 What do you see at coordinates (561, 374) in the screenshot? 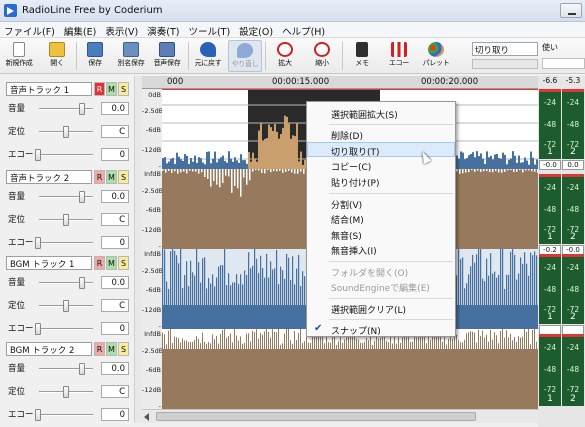
I see `meter-block: -24 -48 -72 1 -24 -48 -72 2` at bounding box center [561, 374].